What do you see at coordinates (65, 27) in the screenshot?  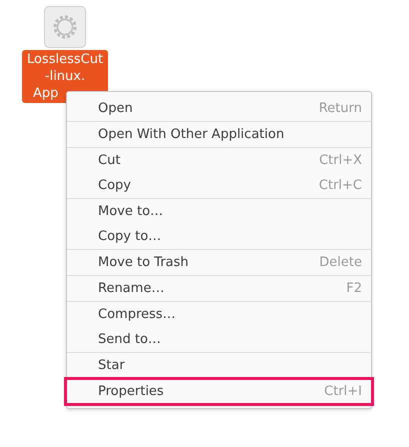 I see `gear-icon` at bounding box center [65, 27].